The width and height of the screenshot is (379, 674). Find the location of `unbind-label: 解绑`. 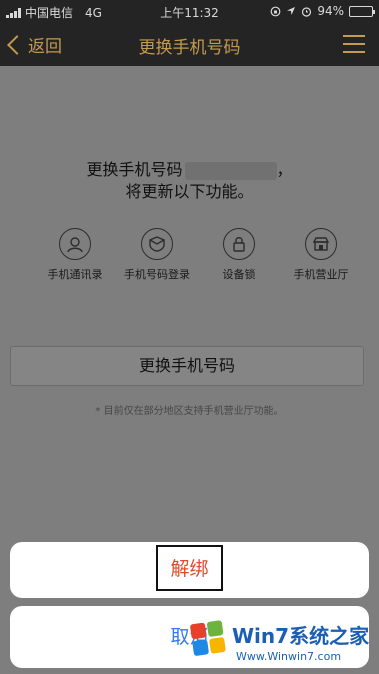

unbind-label: 解绑 is located at coordinates (189, 568).